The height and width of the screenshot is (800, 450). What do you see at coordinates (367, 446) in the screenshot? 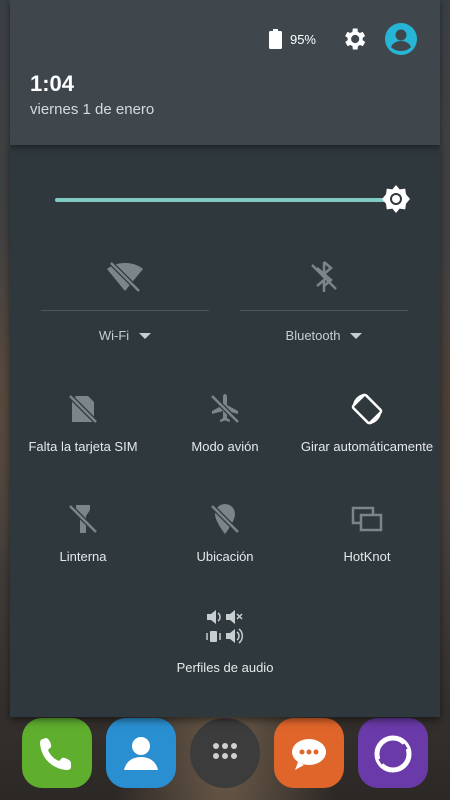
I see `tile-label: Girar automáticamente` at bounding box center [367, 446].